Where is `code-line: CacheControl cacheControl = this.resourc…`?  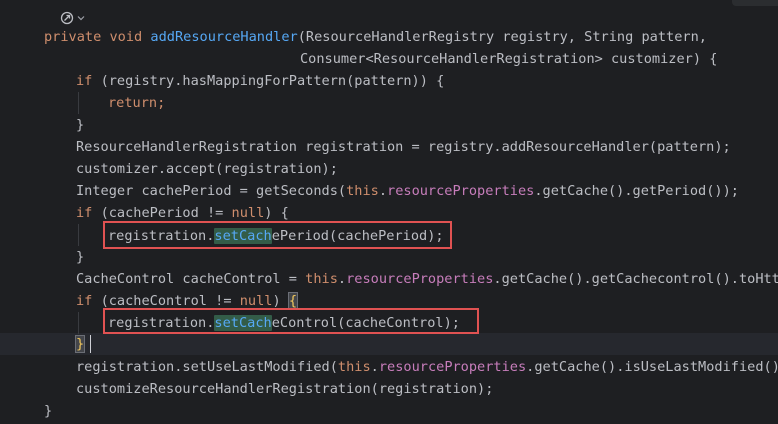
code-line: CacheControl cacheControl = this.resourc… is located at coordinates (427, 279).